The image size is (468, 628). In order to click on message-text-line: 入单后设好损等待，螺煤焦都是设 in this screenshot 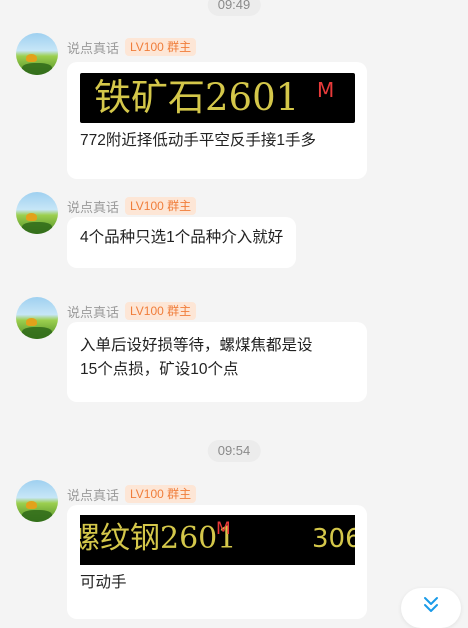, I will do `click(196, 345)`.